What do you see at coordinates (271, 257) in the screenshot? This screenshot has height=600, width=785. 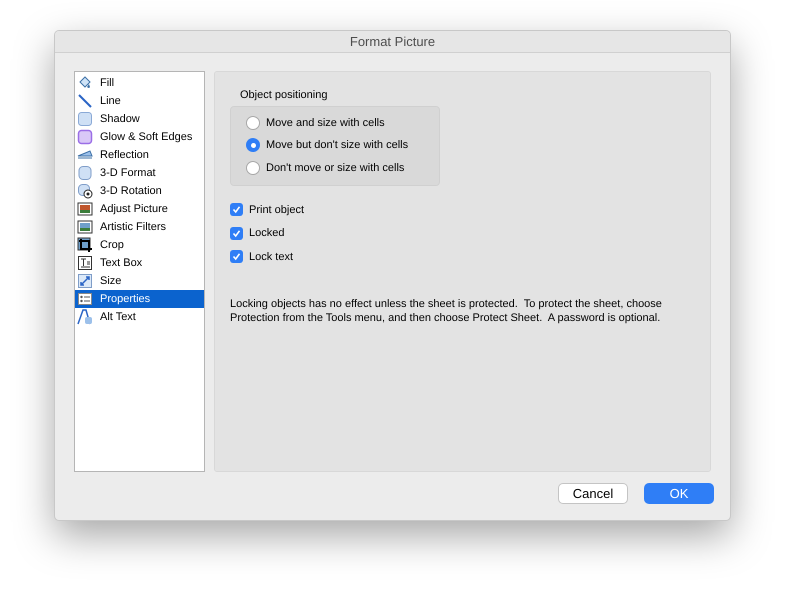 I see `checkbox-label: Lock text` at bounding box center [271, 257].